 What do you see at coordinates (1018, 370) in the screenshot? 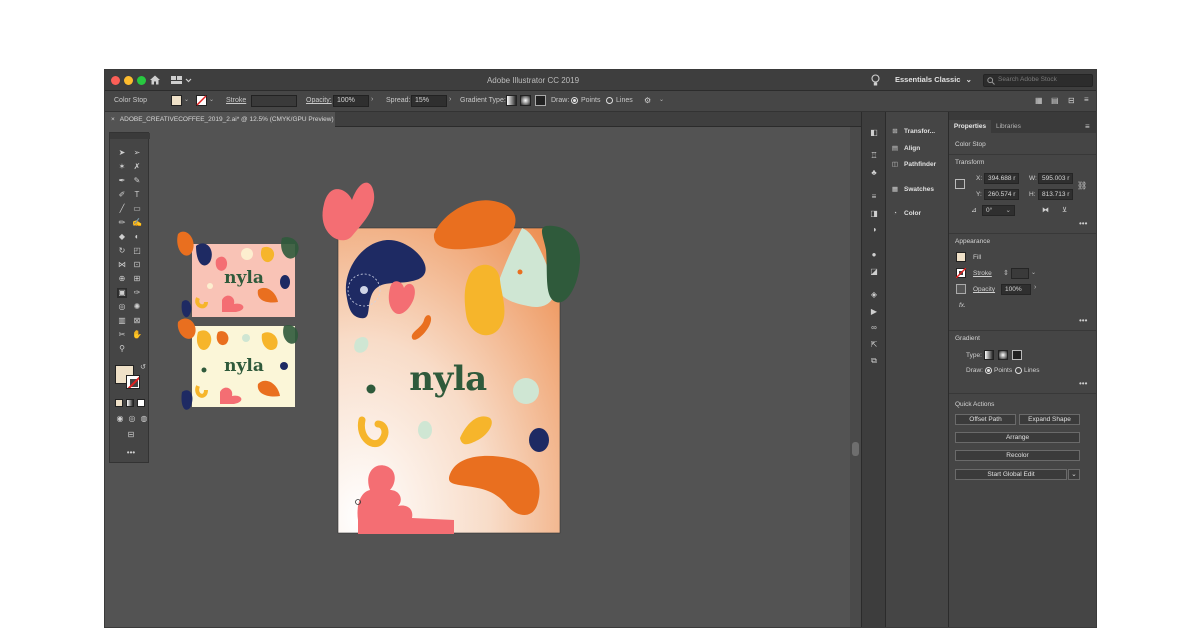
I see `gradient-lines-radio` at bounding box center [1018, 370].